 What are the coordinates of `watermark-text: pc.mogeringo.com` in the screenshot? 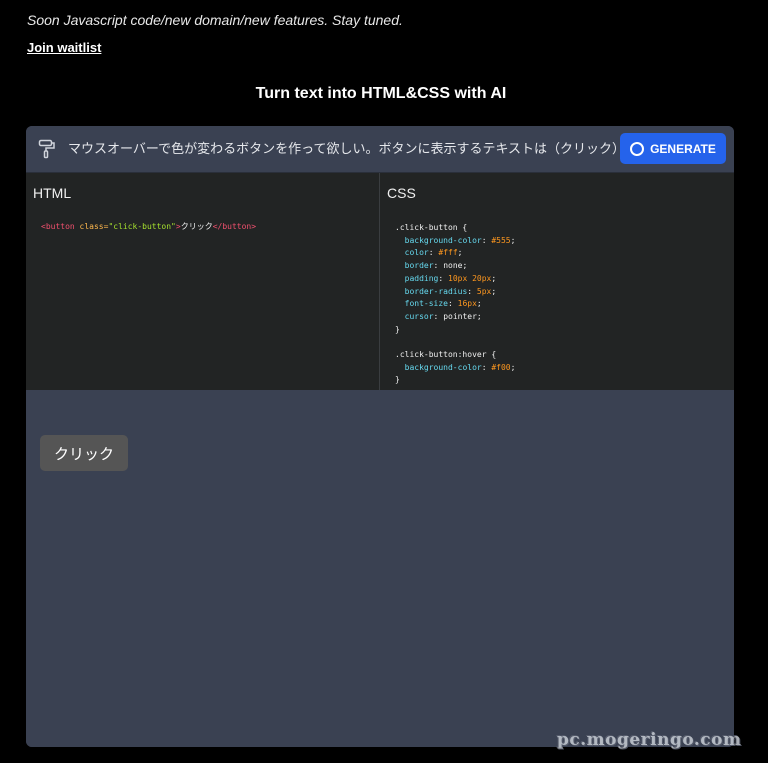 It's located at (649, 740).